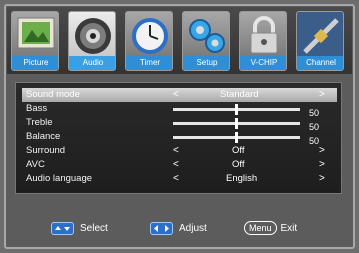 The width and height of the screenshot is (359, 253). What do you see at coordinates (193, 228) in the screenshot?
I see `adjust-label: Adjust` at bounding box center [193, 228].